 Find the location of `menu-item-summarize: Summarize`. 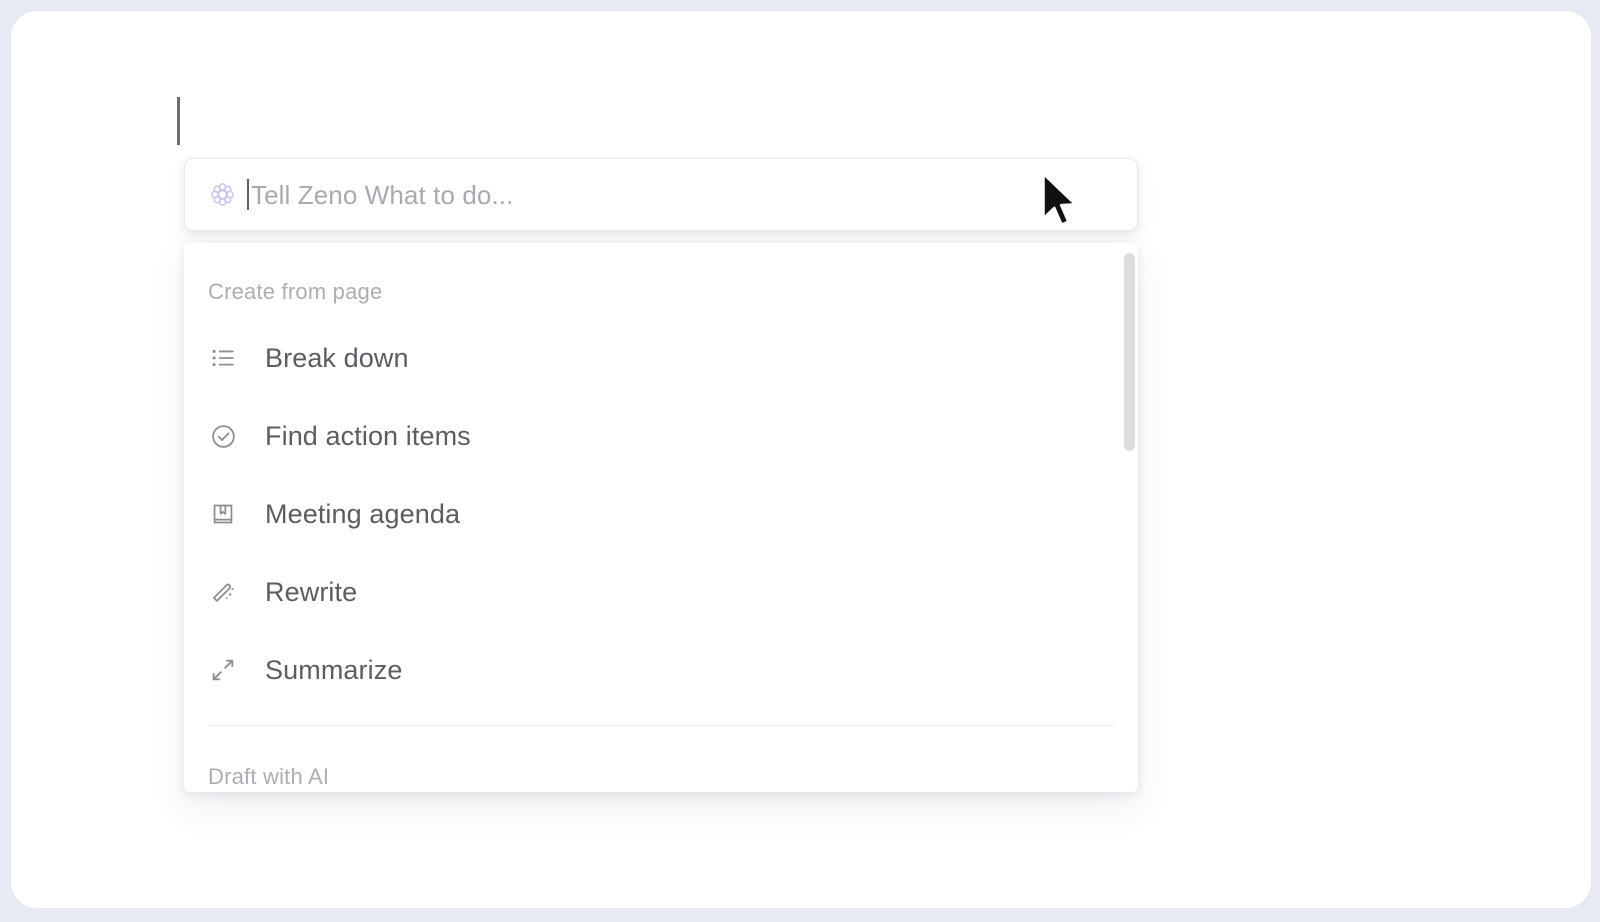

menu-item-summarize: Summarize is located at coordinates (661, 670).